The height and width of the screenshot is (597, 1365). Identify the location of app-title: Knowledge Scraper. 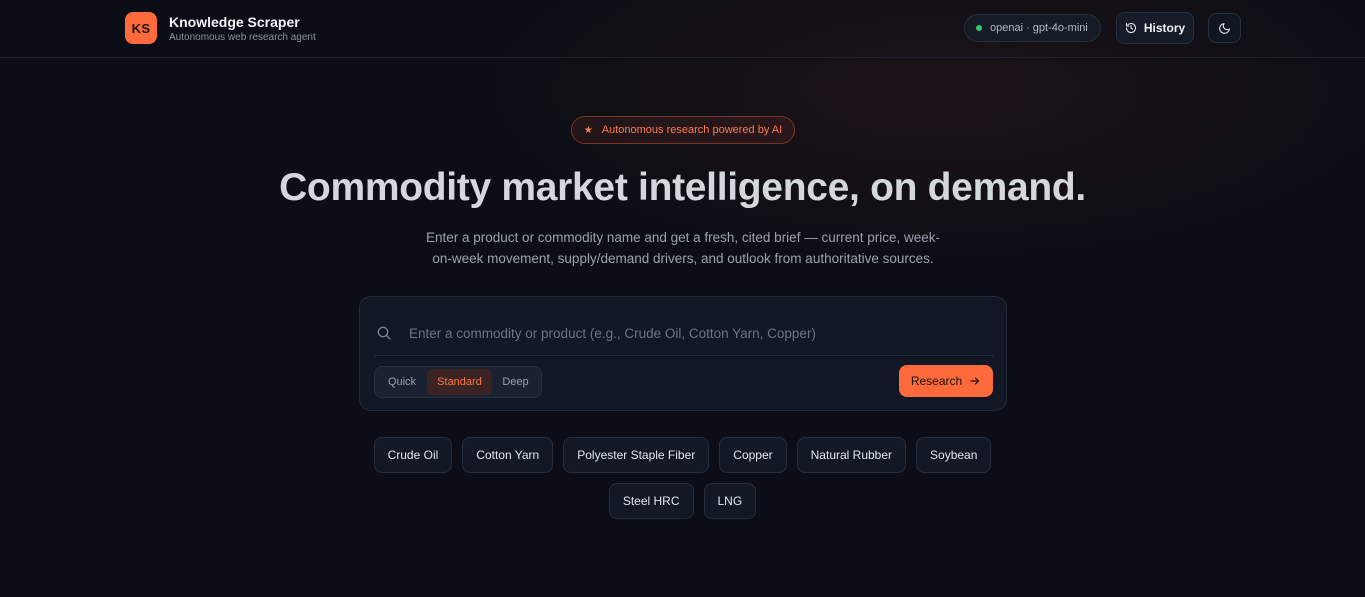
(234, 21).